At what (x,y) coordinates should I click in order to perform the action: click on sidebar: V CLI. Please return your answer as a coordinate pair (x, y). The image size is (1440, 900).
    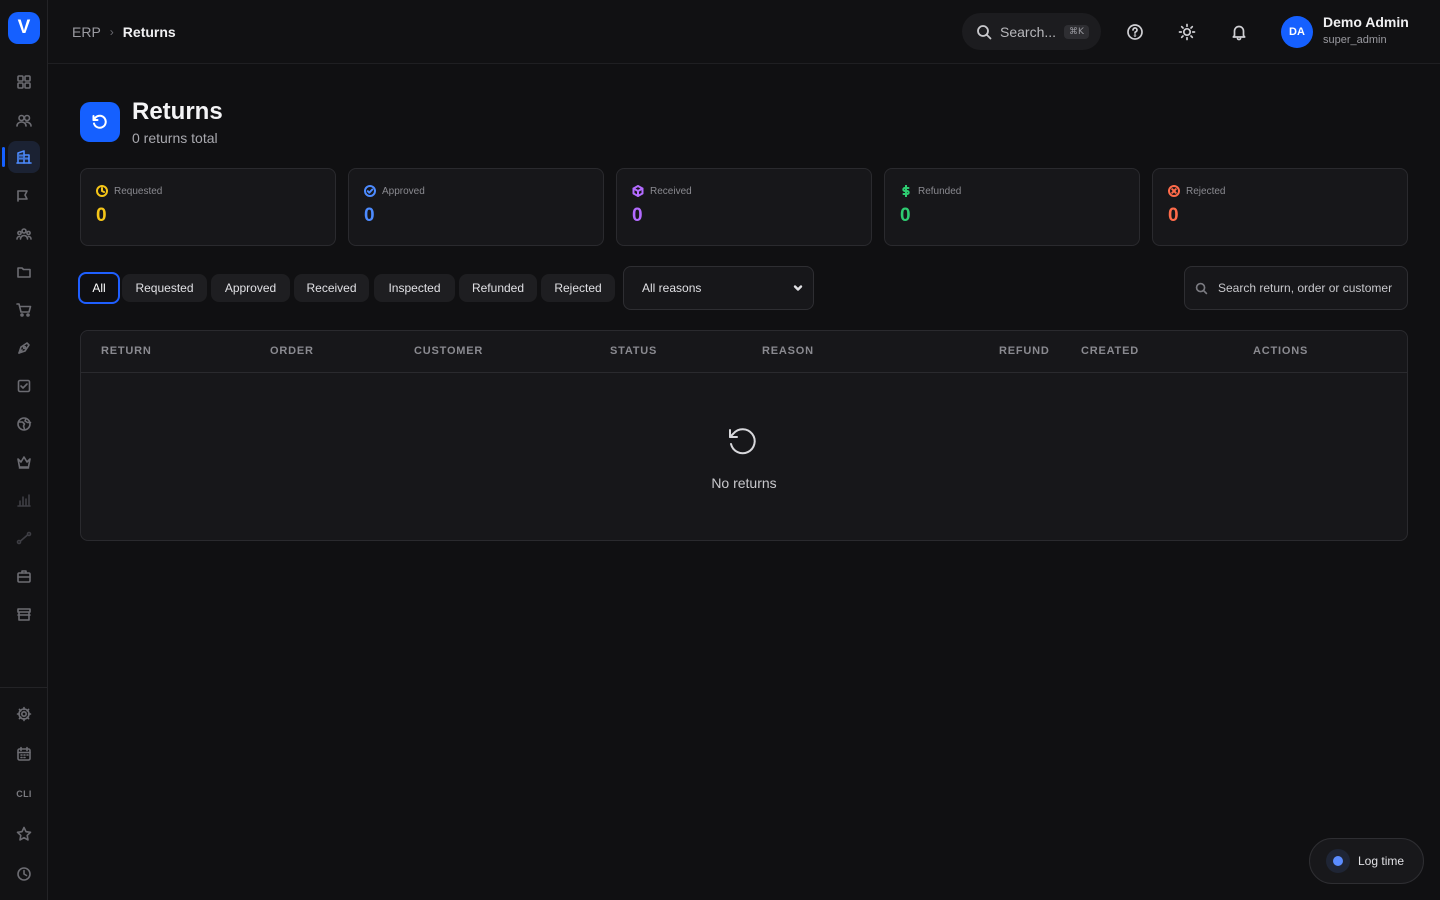
    Looking at the image, I should click on (24, 450).